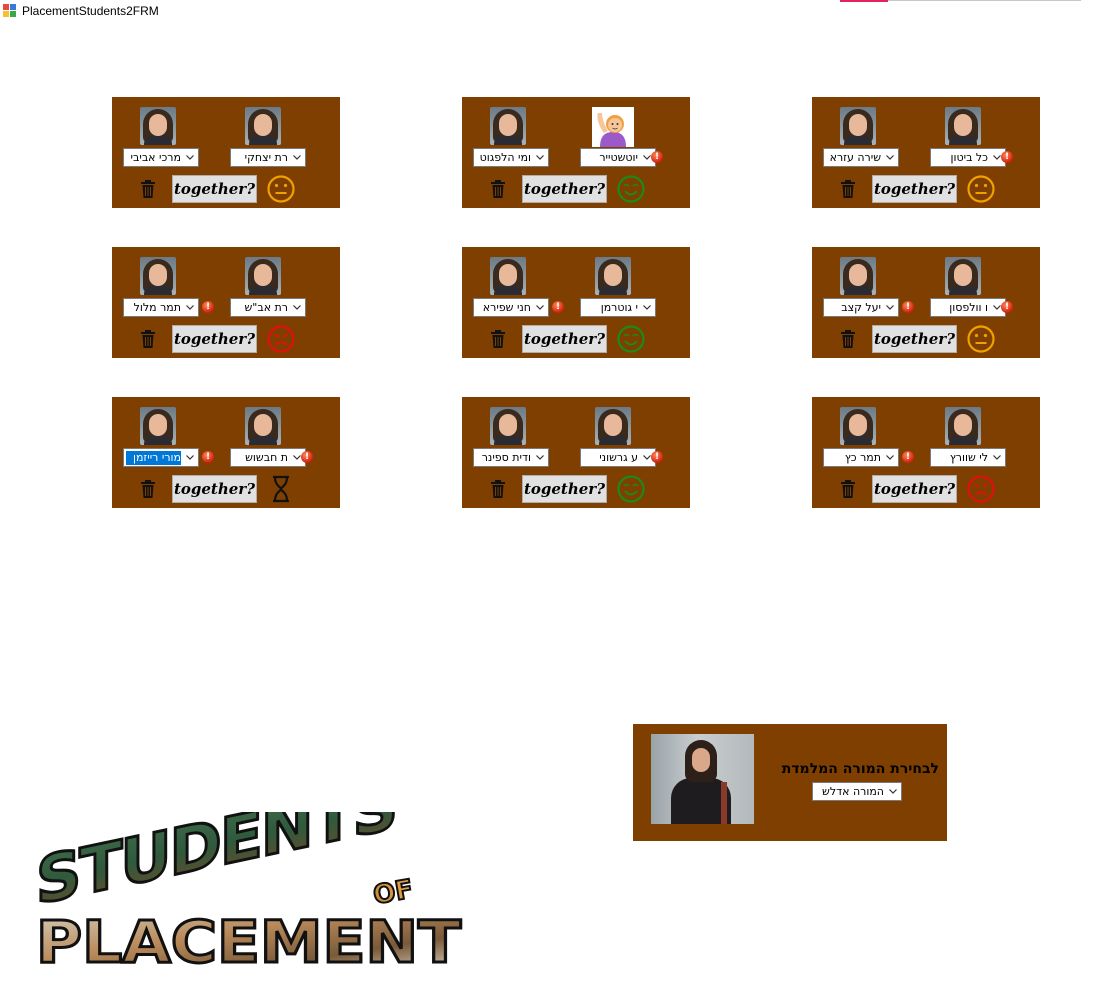  What do you see at coordinates (506, 307) in the screenshot?
I see `student-select-left-value: חני שפירא` at bounding box center [506, 307].